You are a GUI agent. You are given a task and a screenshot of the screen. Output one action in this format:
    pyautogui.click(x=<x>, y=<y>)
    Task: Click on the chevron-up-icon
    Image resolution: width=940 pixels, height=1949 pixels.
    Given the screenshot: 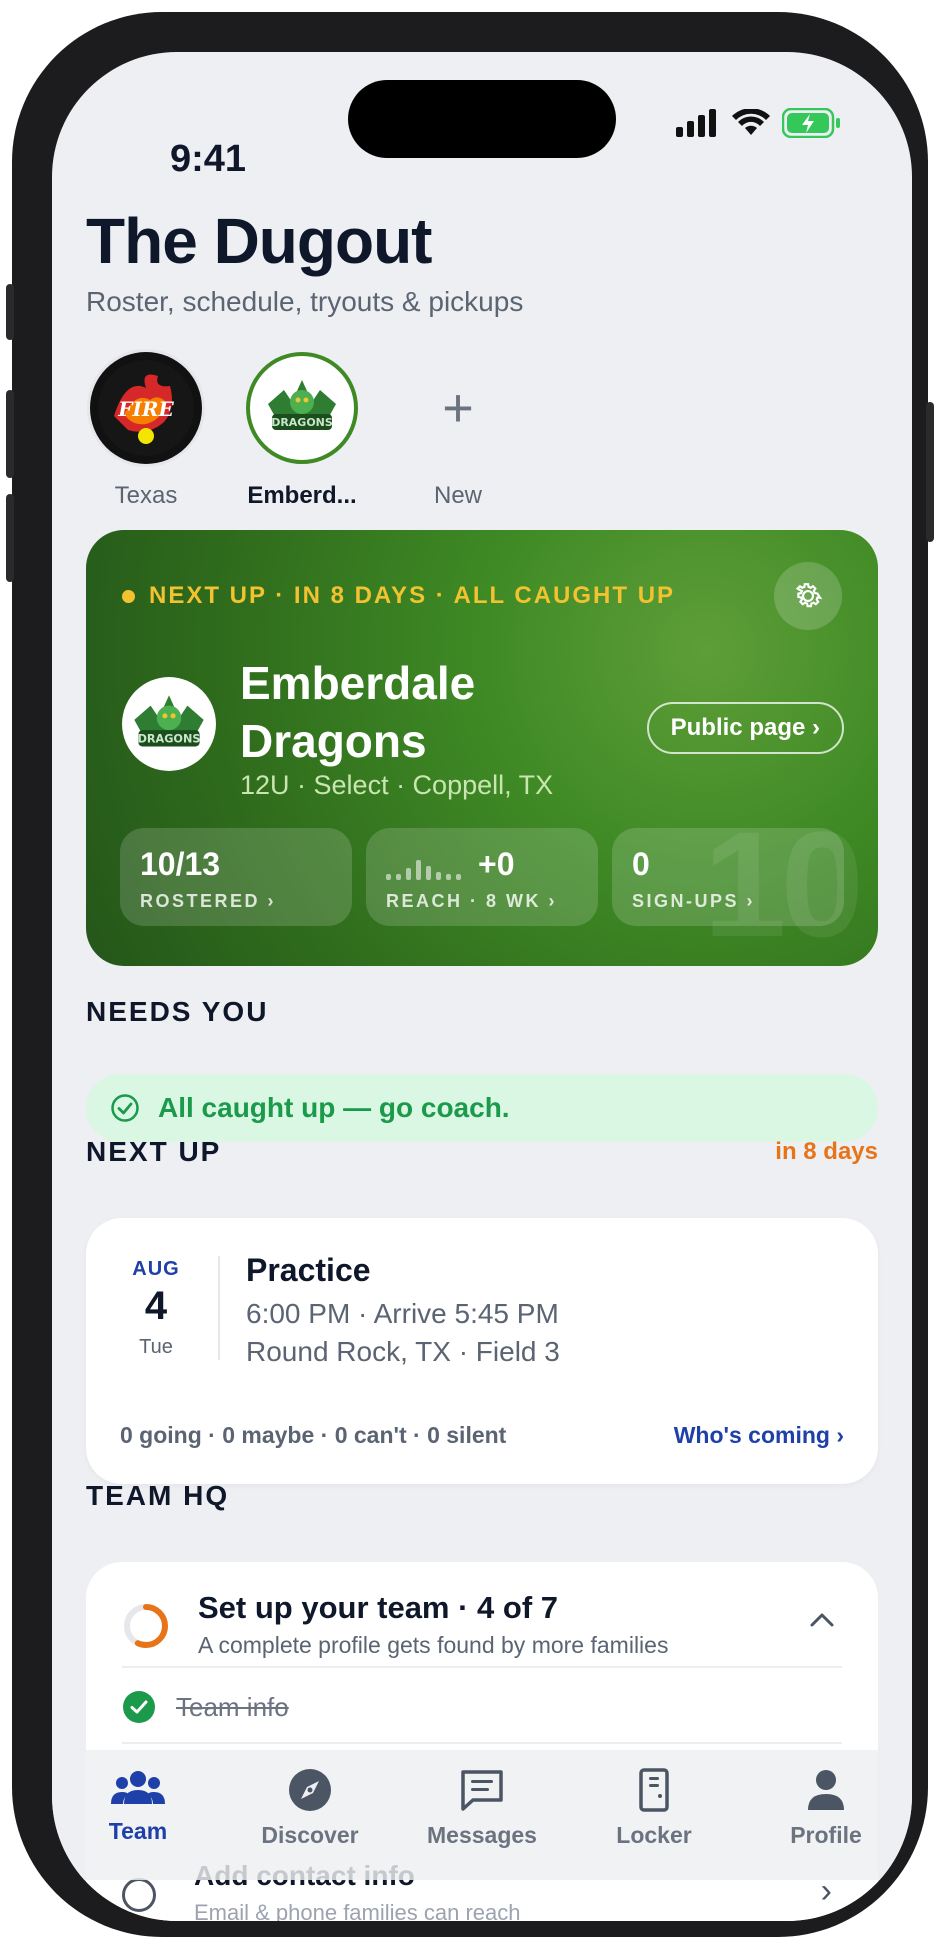 What is the action you would take?
    pyautogui.click(x=822, y=1620)
    